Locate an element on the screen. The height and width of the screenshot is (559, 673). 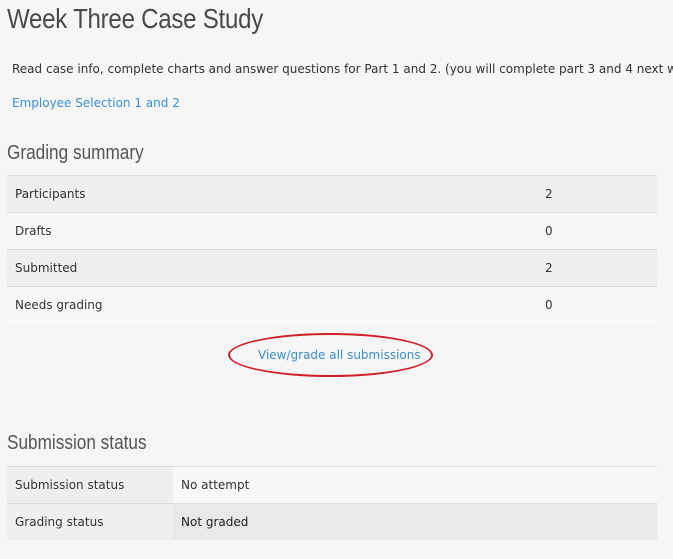
table-row: Participants 2 is located at coordinates (332, 194).